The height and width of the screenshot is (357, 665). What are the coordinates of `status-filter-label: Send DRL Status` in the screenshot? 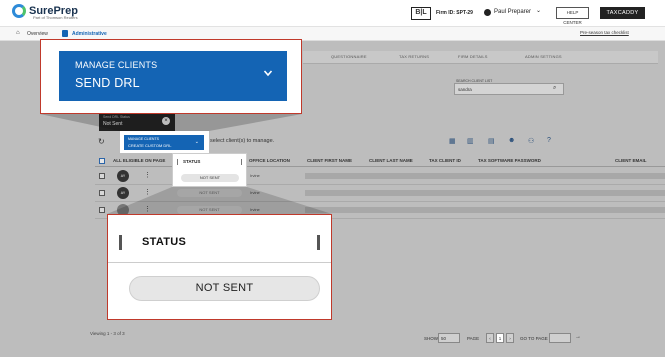 It's located at (116, 117).